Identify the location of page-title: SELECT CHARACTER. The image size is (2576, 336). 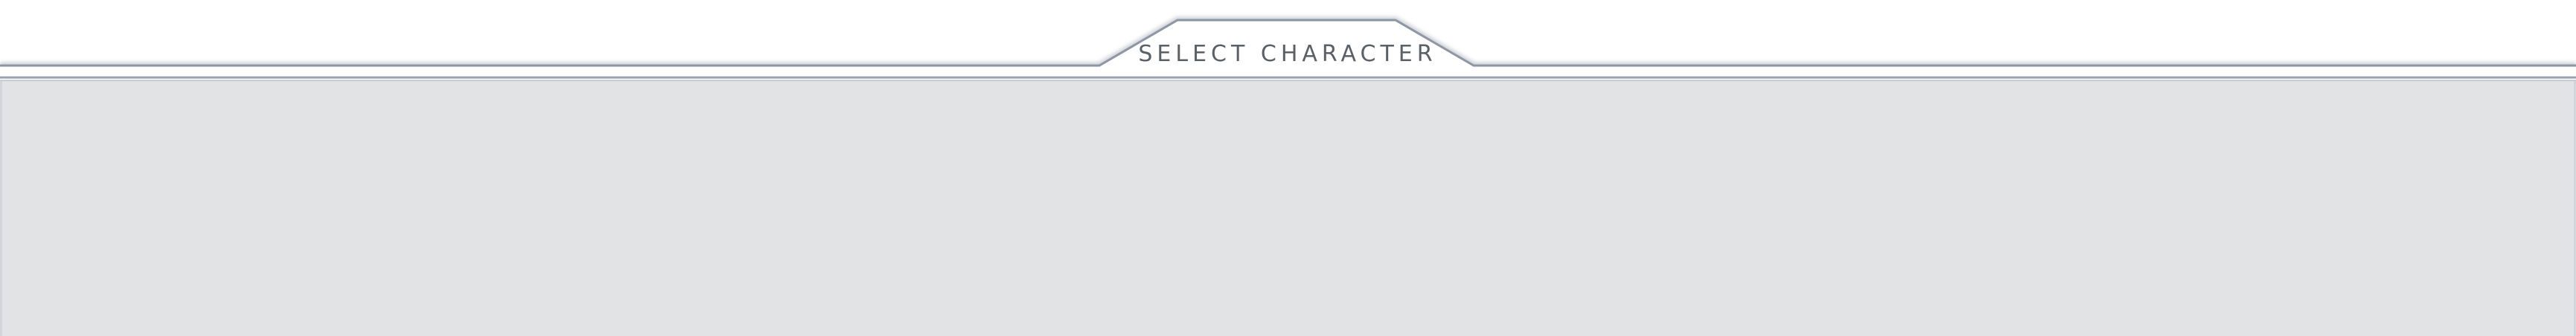
(1287, 54).